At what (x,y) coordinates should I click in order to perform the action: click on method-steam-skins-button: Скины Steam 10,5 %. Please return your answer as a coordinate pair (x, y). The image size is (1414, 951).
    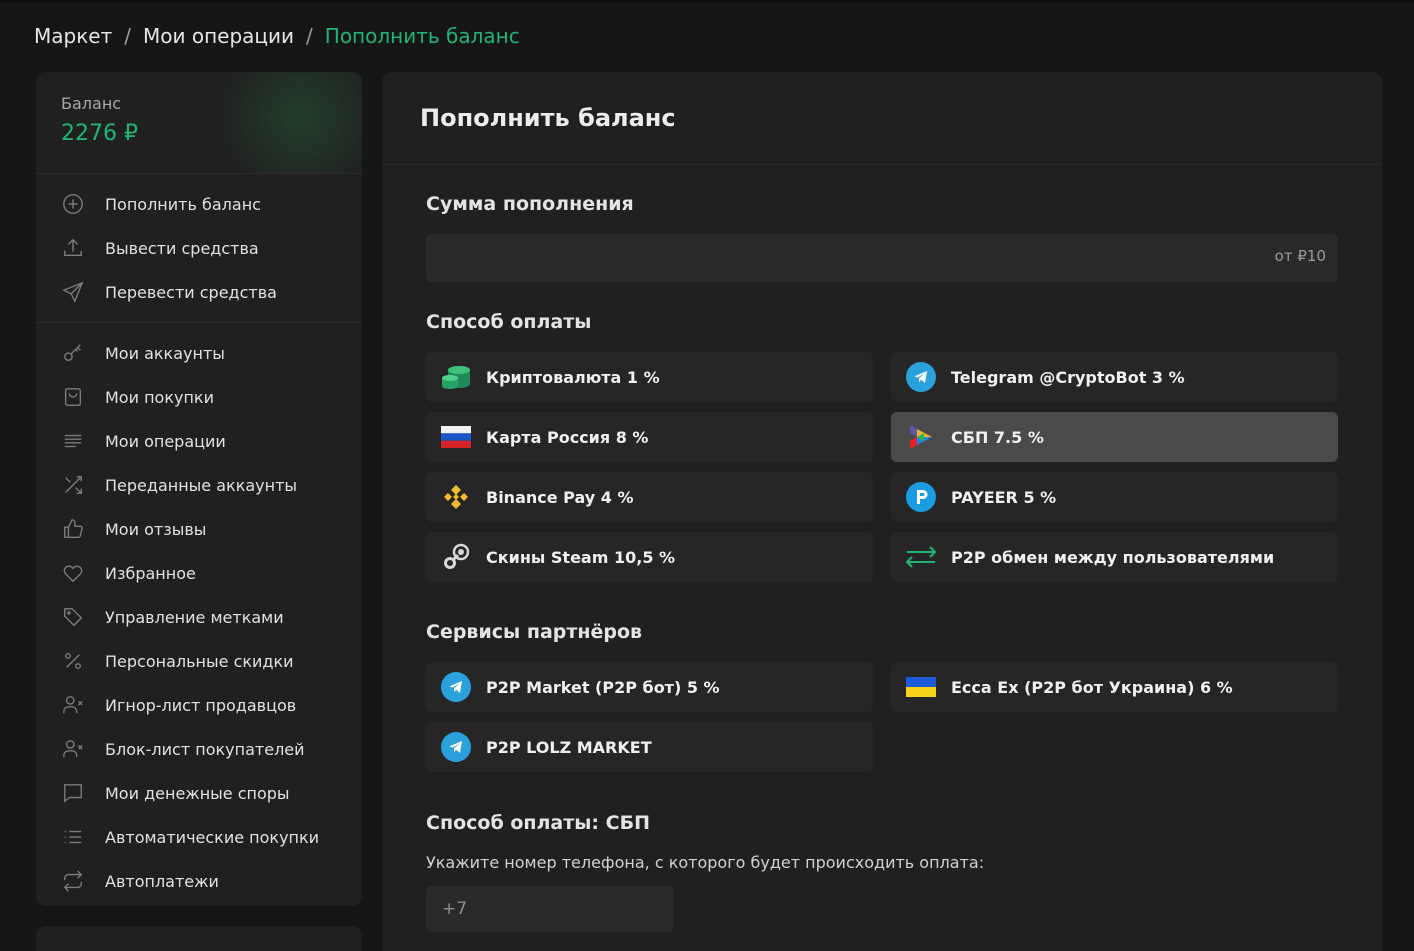
    Looking at the image, I should click on (649, 557).